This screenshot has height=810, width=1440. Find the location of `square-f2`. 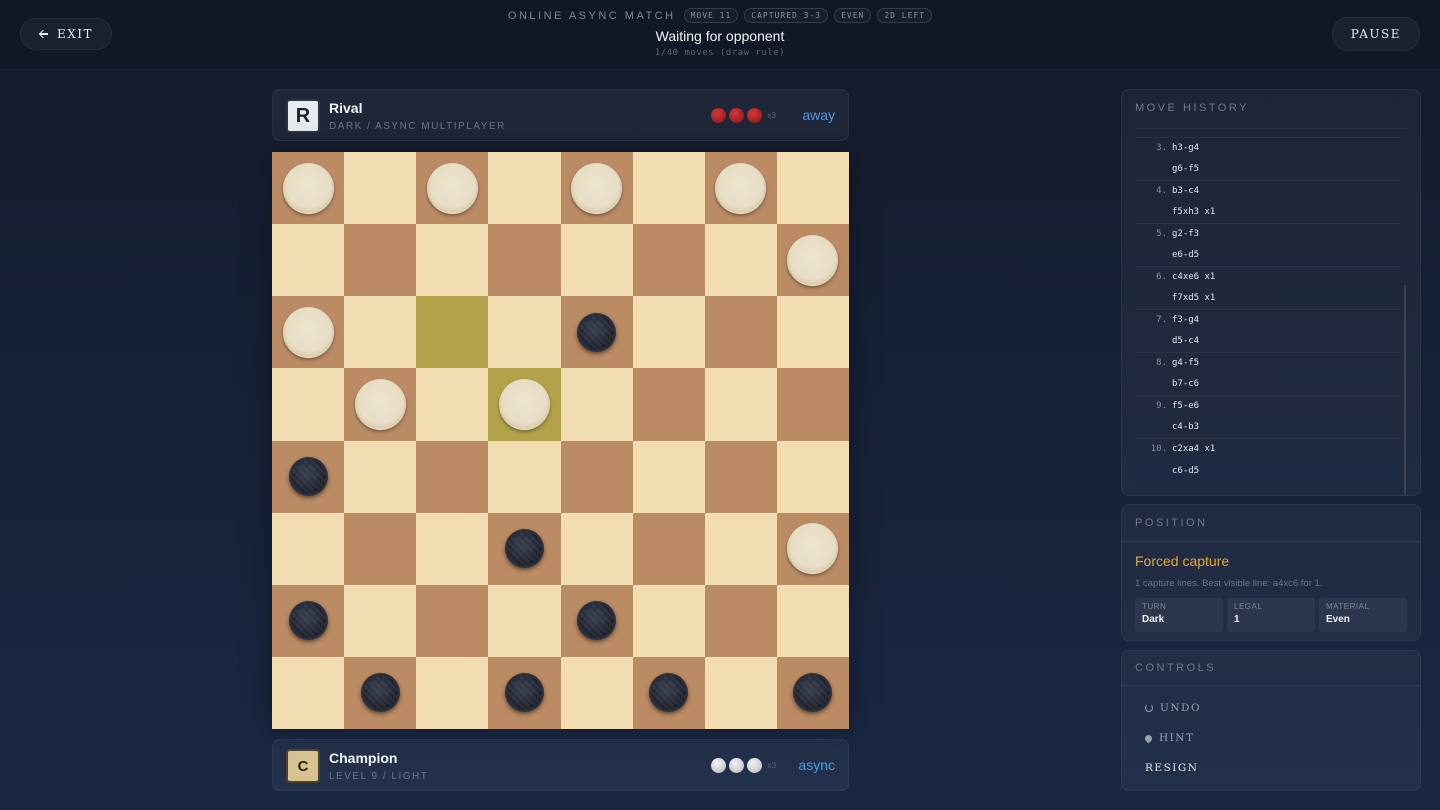

square-f2 is located at coordinates (668, 620).